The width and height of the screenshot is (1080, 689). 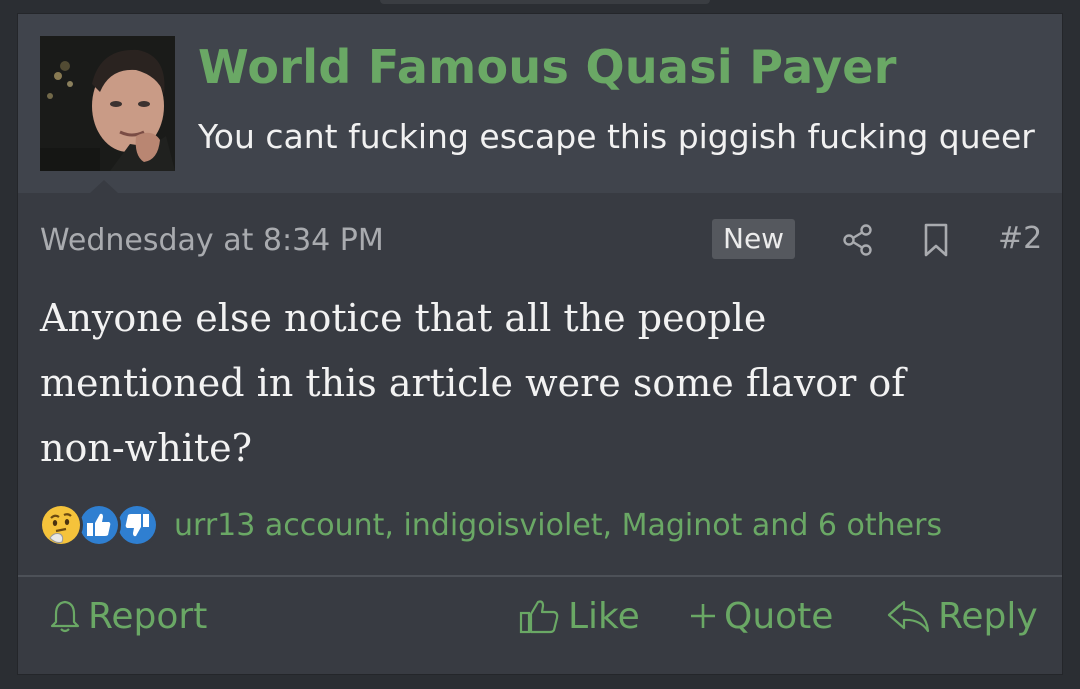 I want to click on avatar-pointer, so click(x=104, y=186).